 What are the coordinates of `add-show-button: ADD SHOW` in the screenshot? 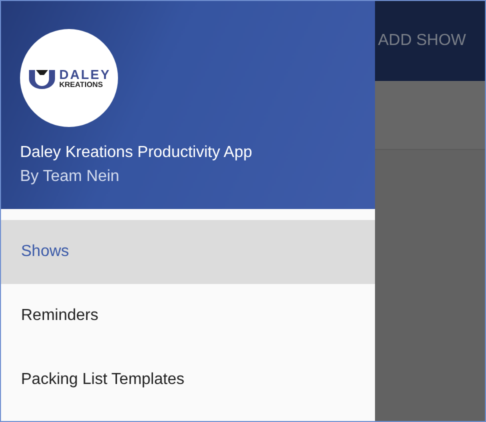 It's located at (422, 41).